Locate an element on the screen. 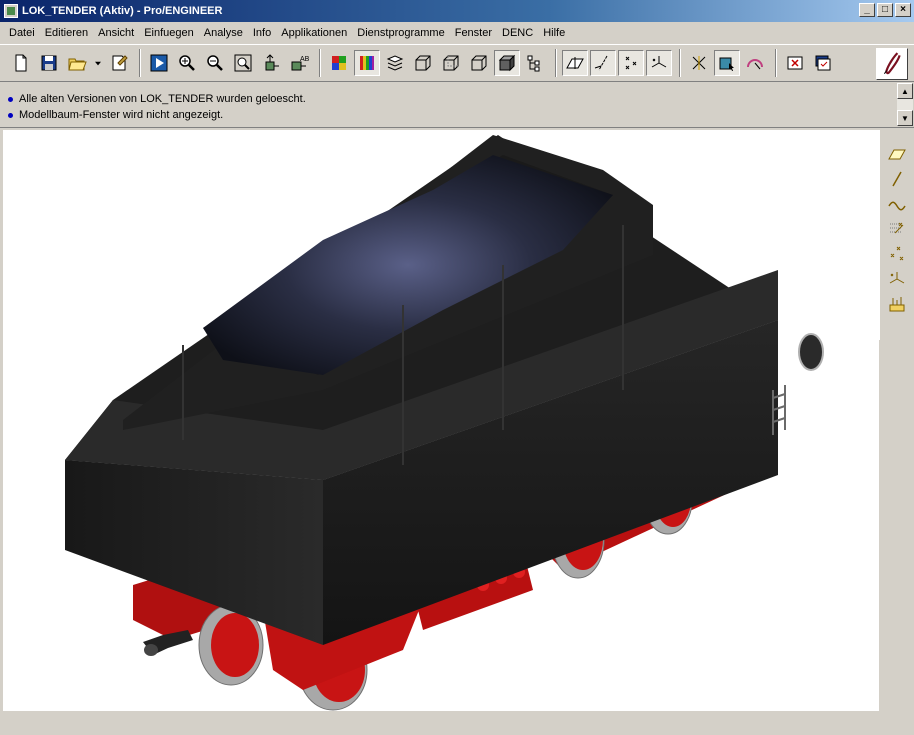 The height and width of the screenshot is (735, 914). menu-applikationen: Applikationen is located at coordinates (314, 33).